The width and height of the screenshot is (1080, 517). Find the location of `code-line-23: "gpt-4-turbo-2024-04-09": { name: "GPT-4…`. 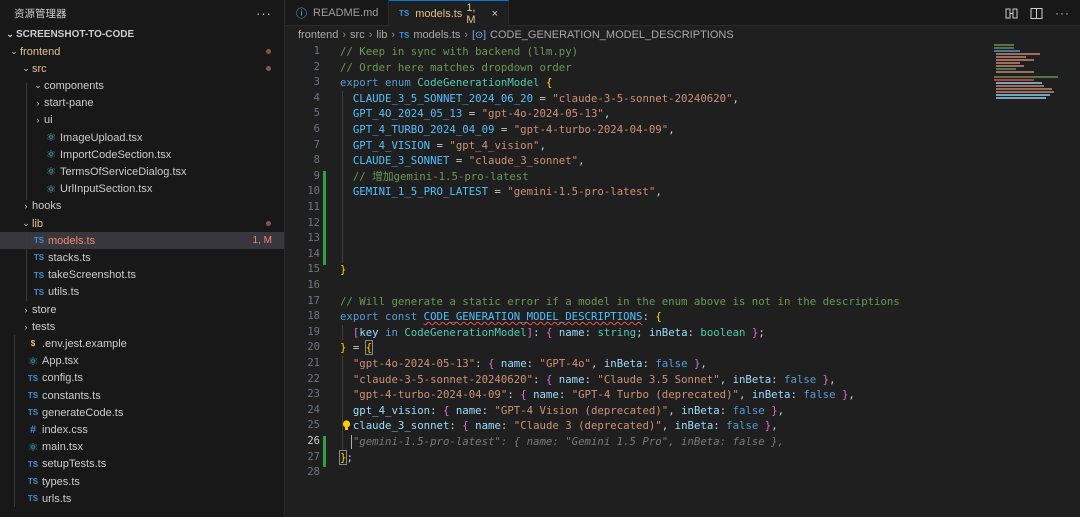

code-line-23: "gpt-4-turbo-2024-04-09": { name: "GPT-4… is located at coordinates (603, 395).